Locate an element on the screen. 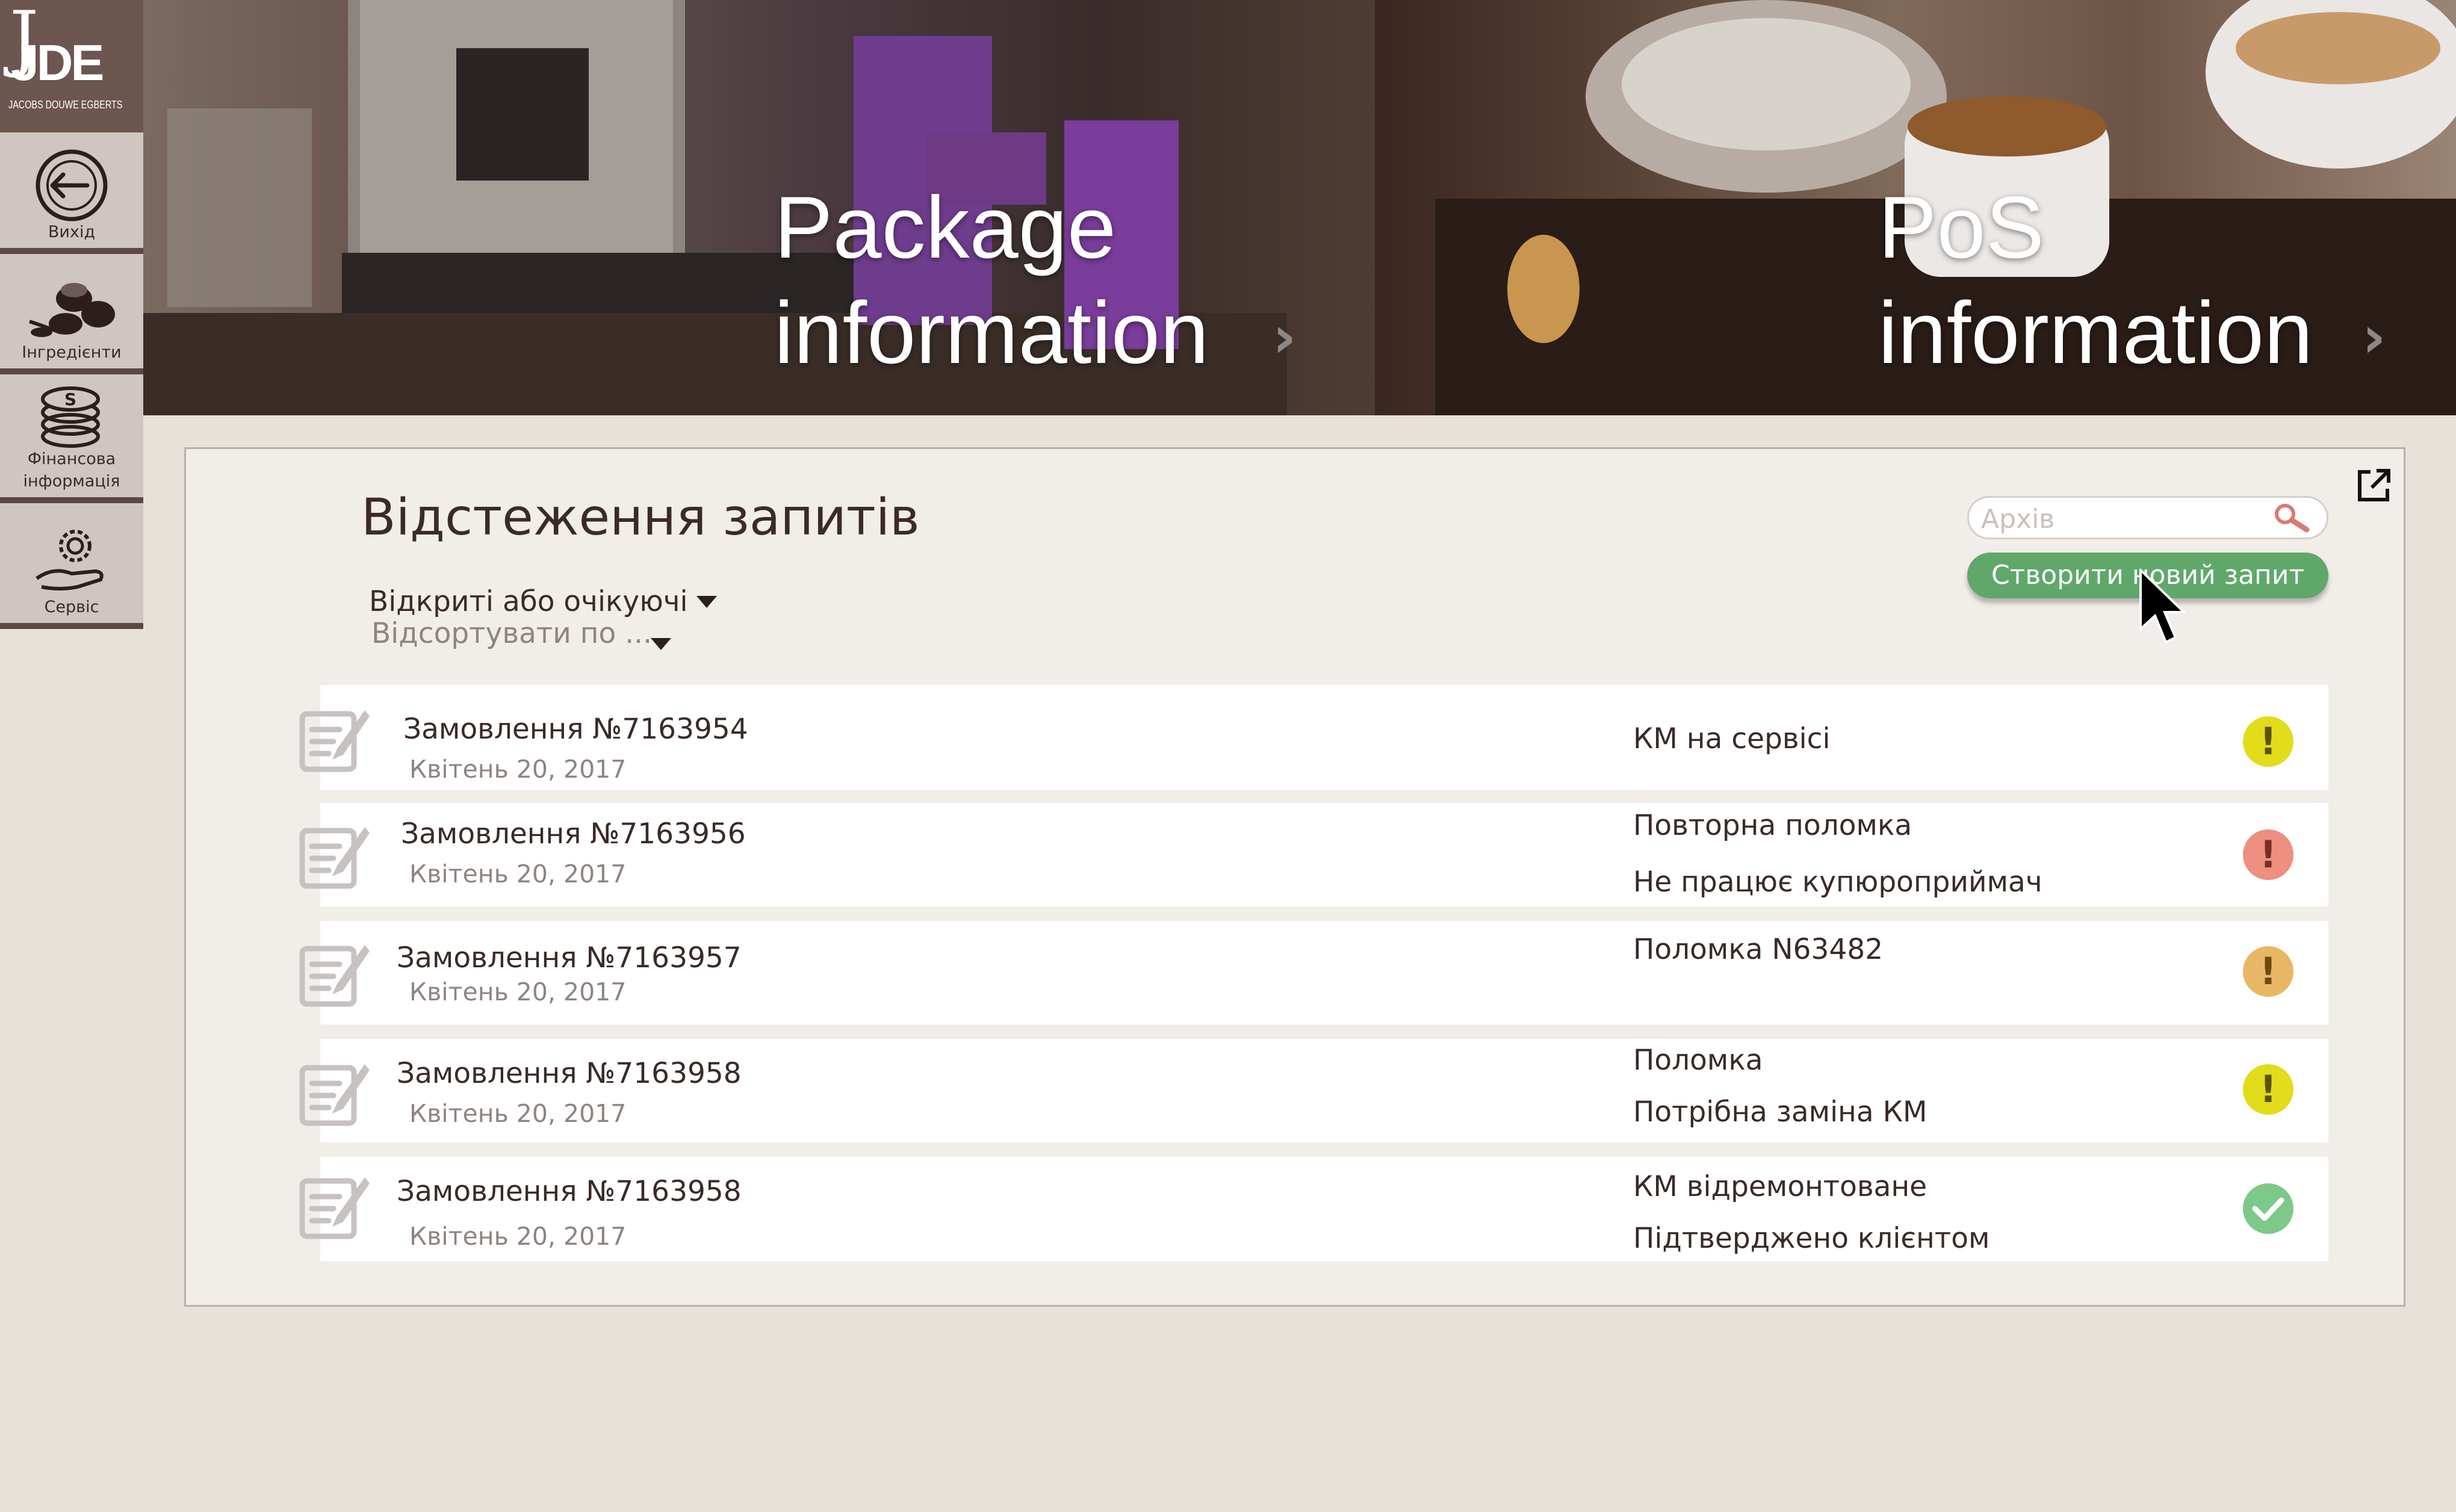 Image resolution: width=2456 pixels, height=1512 pixels. error-badge-icon: ! is located at coordinates (2268, 854).